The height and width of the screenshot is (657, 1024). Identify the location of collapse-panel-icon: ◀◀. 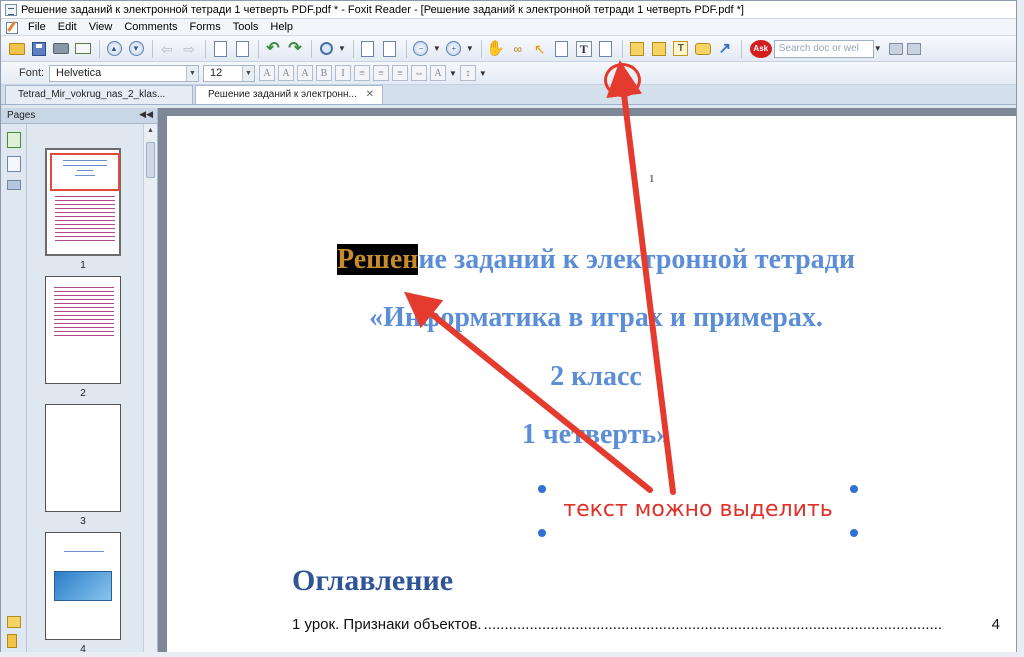
(146, 114).